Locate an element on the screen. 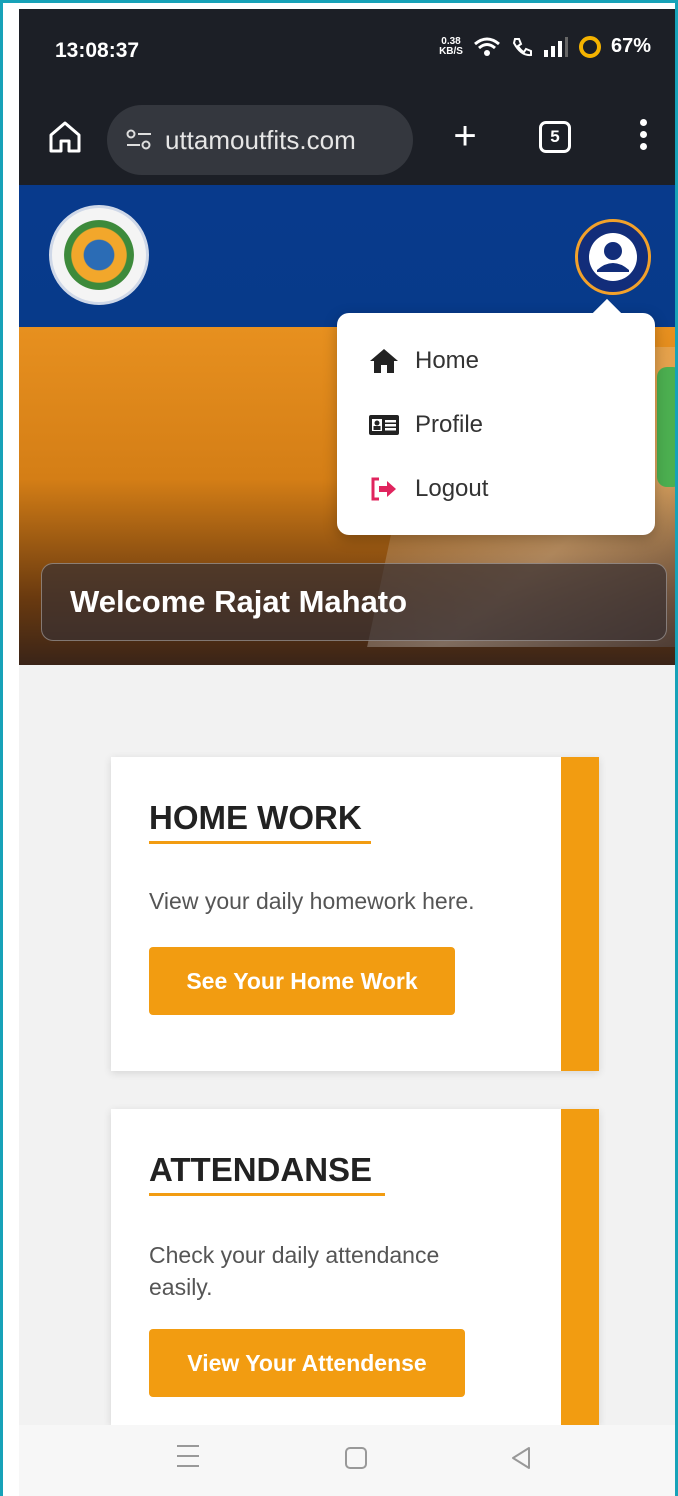 The image size is (678, 1496). system-nav-bar is located at coordinates (347, 1460).